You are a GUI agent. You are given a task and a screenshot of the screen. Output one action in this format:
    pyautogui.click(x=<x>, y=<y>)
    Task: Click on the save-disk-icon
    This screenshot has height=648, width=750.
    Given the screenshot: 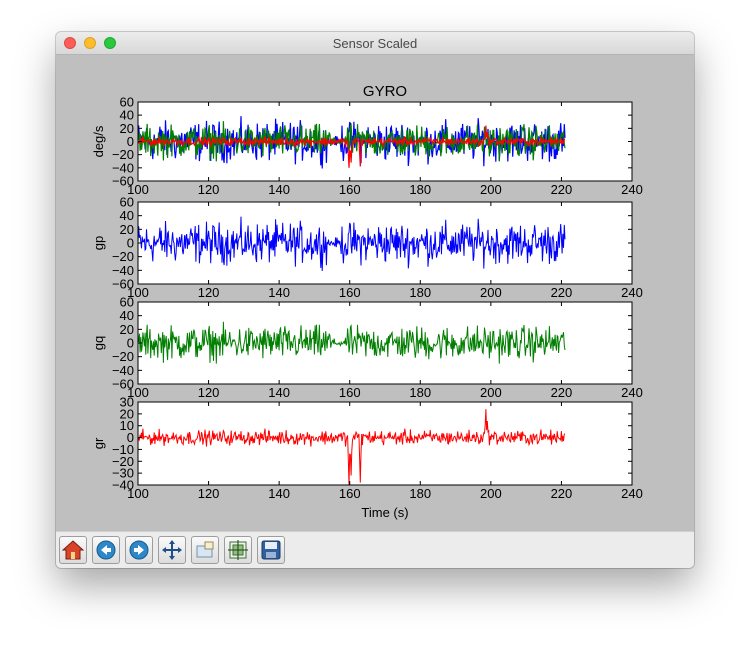 What is the action you would take?
    pyautogui.click(x=271, y=550)
    